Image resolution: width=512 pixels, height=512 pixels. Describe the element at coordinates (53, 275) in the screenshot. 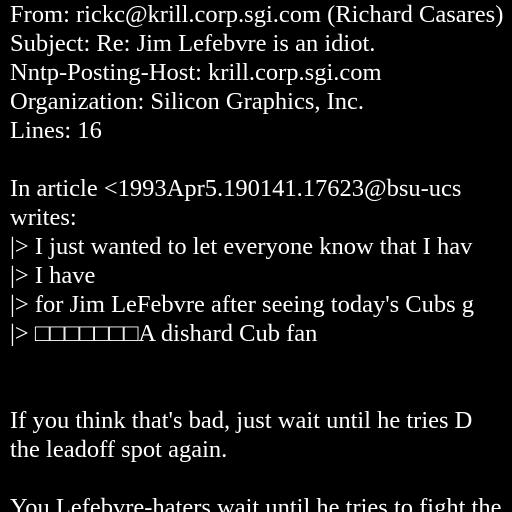

I see `quoted-line: |> I have` at that location.